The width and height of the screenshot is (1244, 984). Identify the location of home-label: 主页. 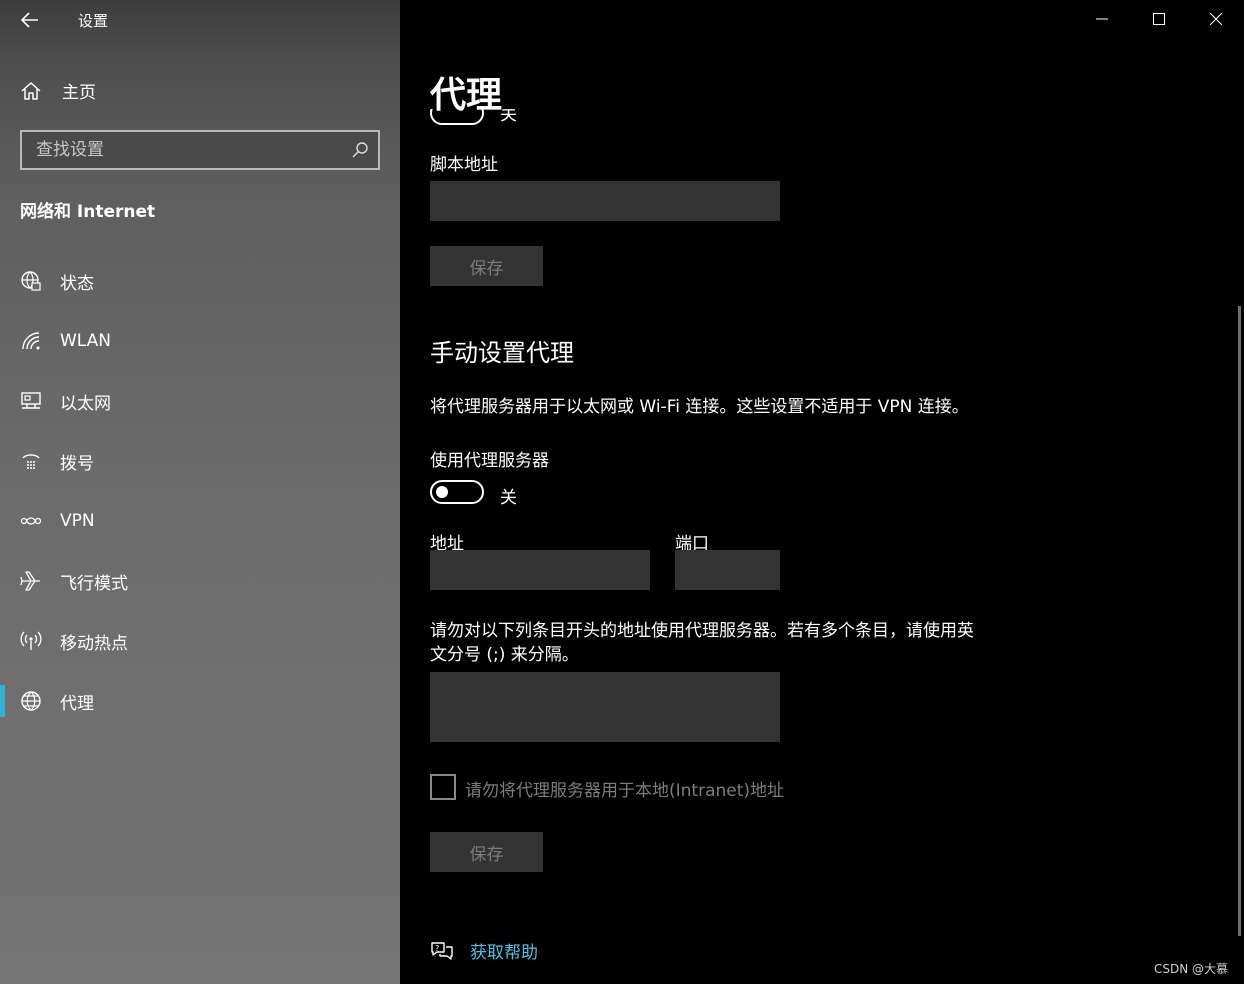
(79, 93).